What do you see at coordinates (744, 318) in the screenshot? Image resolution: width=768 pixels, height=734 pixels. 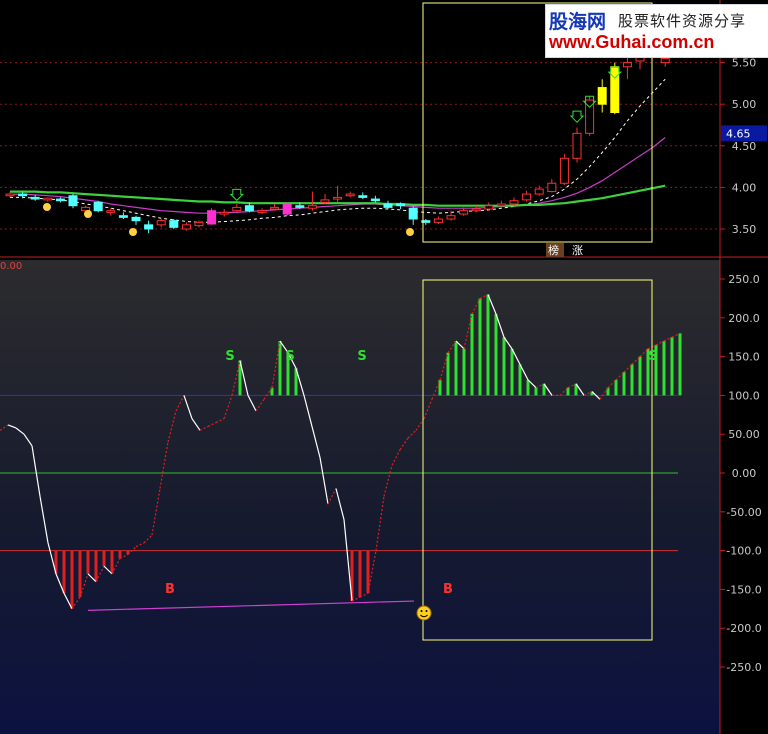 I see `indicator-tick-label: 200.0` at bounding box center [744, 318].